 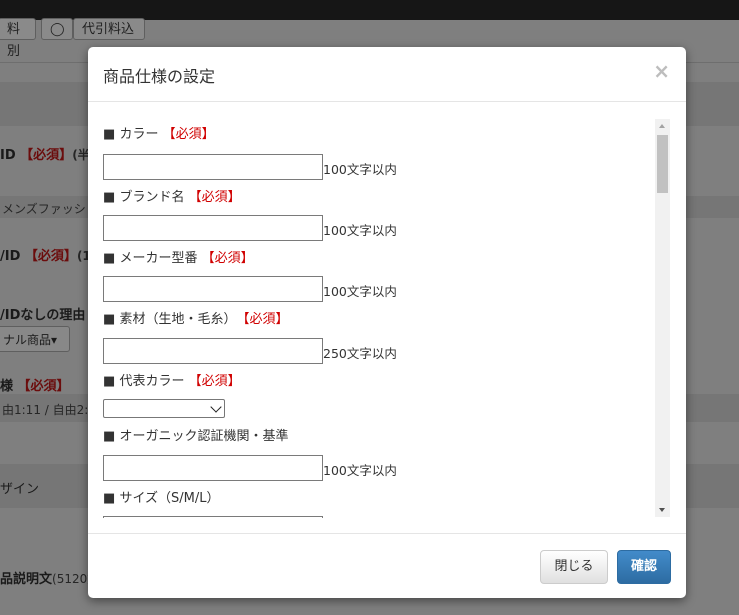 What do you see at coordinates (49, 410) in the screenshot?
I see `spec-values-text: 由1:11 / 自由2:2` at bounding box center [49, 410].